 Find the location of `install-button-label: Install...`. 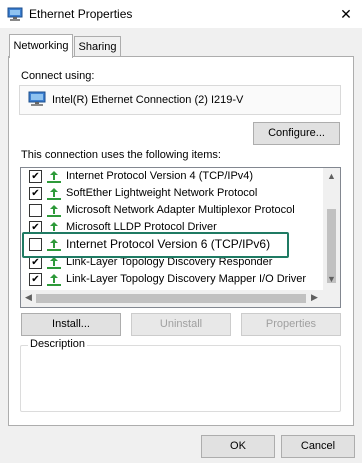

install-button-label: Install... is located at coordinates (71, 324).